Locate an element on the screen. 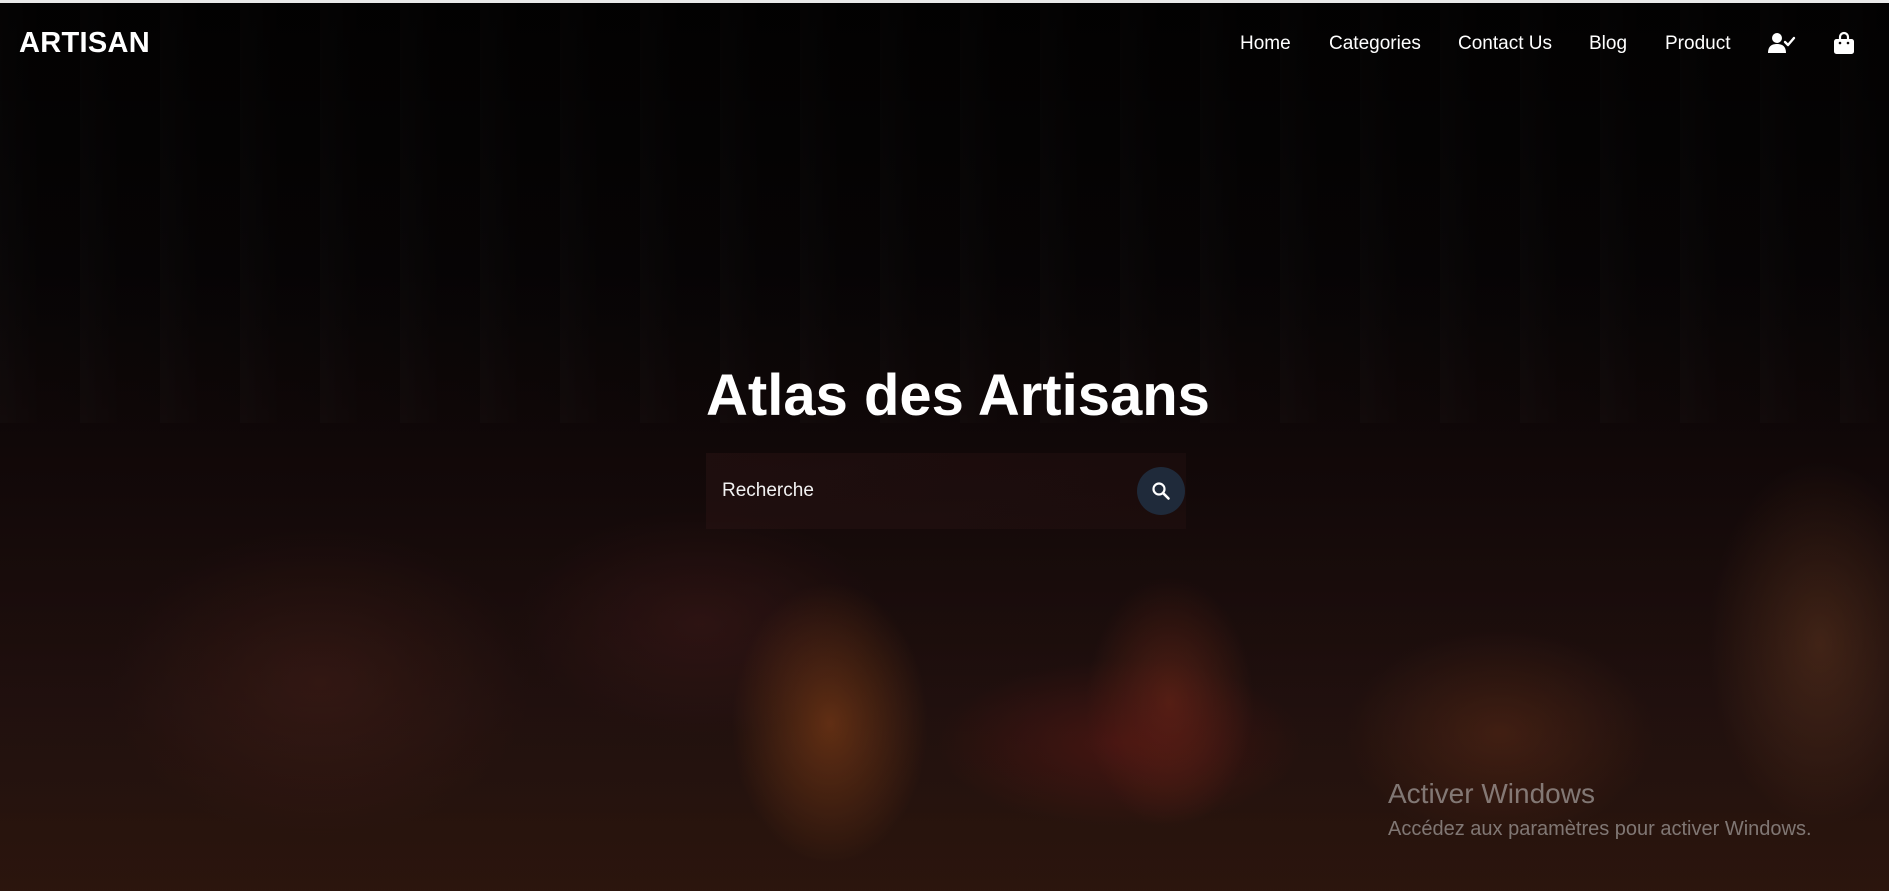  search-icon is located at coordinates (1161, 491).